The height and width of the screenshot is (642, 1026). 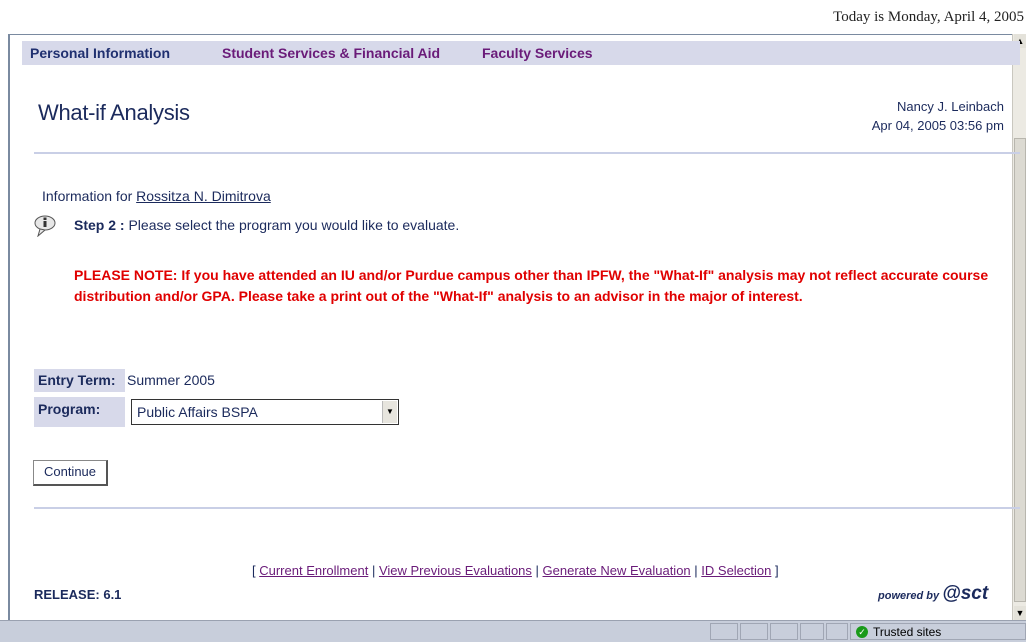 What do you see at coordinates (87, 196) in the screenshot?
I see `info-prefix: Information for` at bounding box center [87, 196].